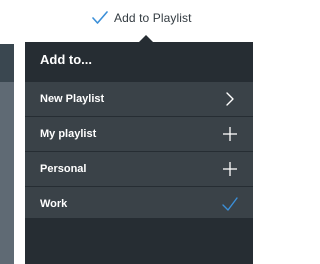  I want to click on menu-item-personal: Personal, so click(139, 168).